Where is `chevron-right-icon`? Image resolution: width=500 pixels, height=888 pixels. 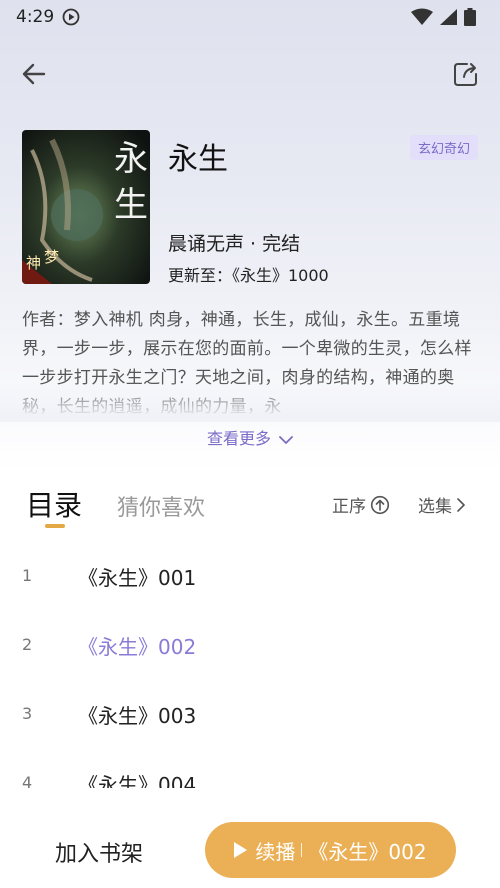 chevron-right-icon is located at coordinates (461, 504).